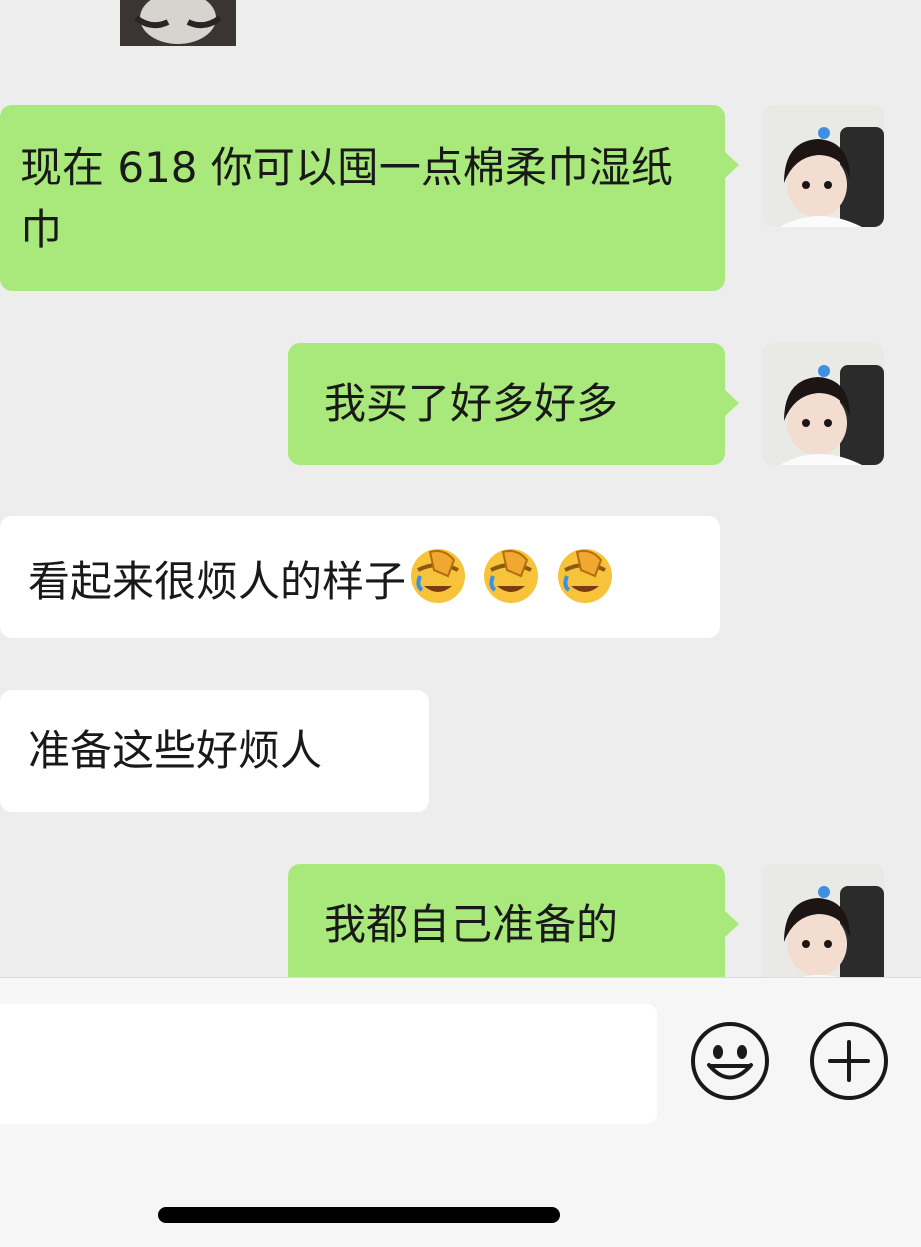 The image size is (921, 1247). Describe the element at coordinates (359, 1215) in the screenshot. I see `home-indicator` at that location.